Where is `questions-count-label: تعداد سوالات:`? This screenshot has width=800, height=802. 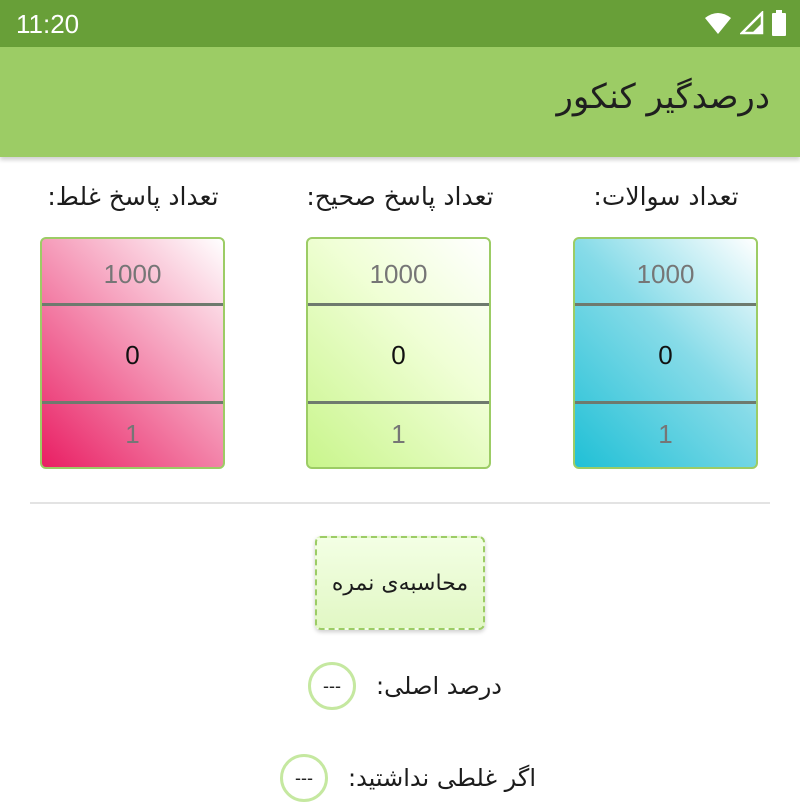
questions-count-label: تعداد سوالات: is located at coordinates (666, 196).